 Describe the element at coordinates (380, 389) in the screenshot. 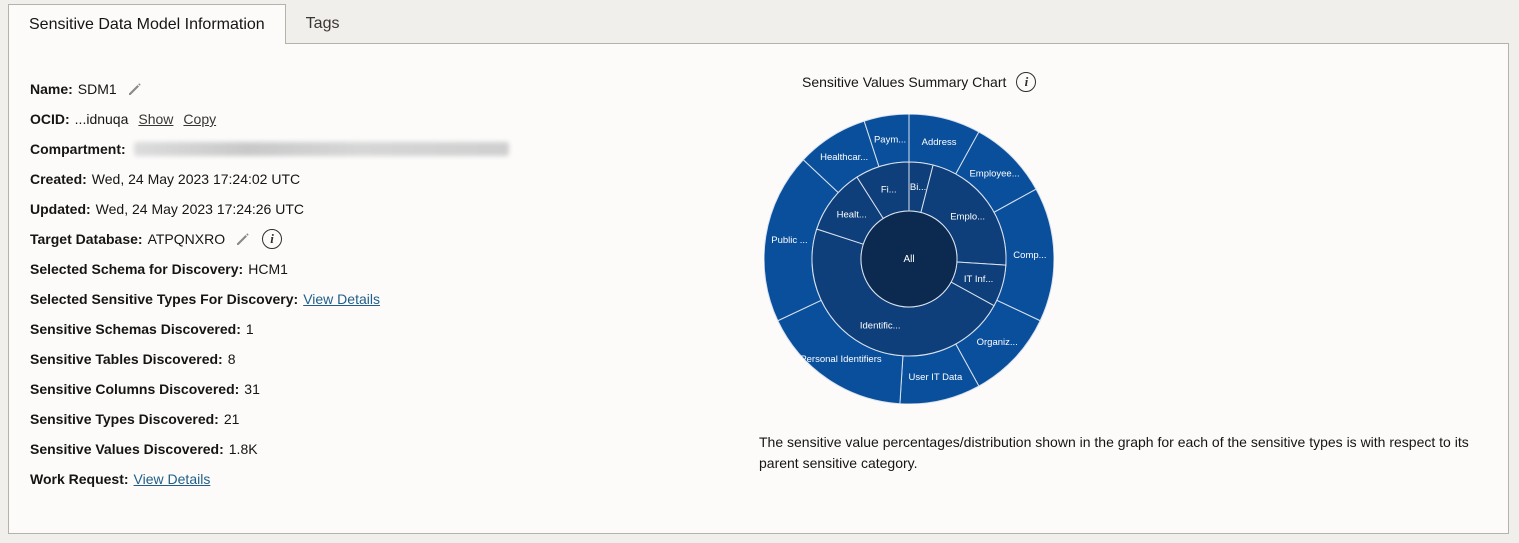

I see `columns-discovered-row: Sensitive Columns Discovered: 31` at that location.